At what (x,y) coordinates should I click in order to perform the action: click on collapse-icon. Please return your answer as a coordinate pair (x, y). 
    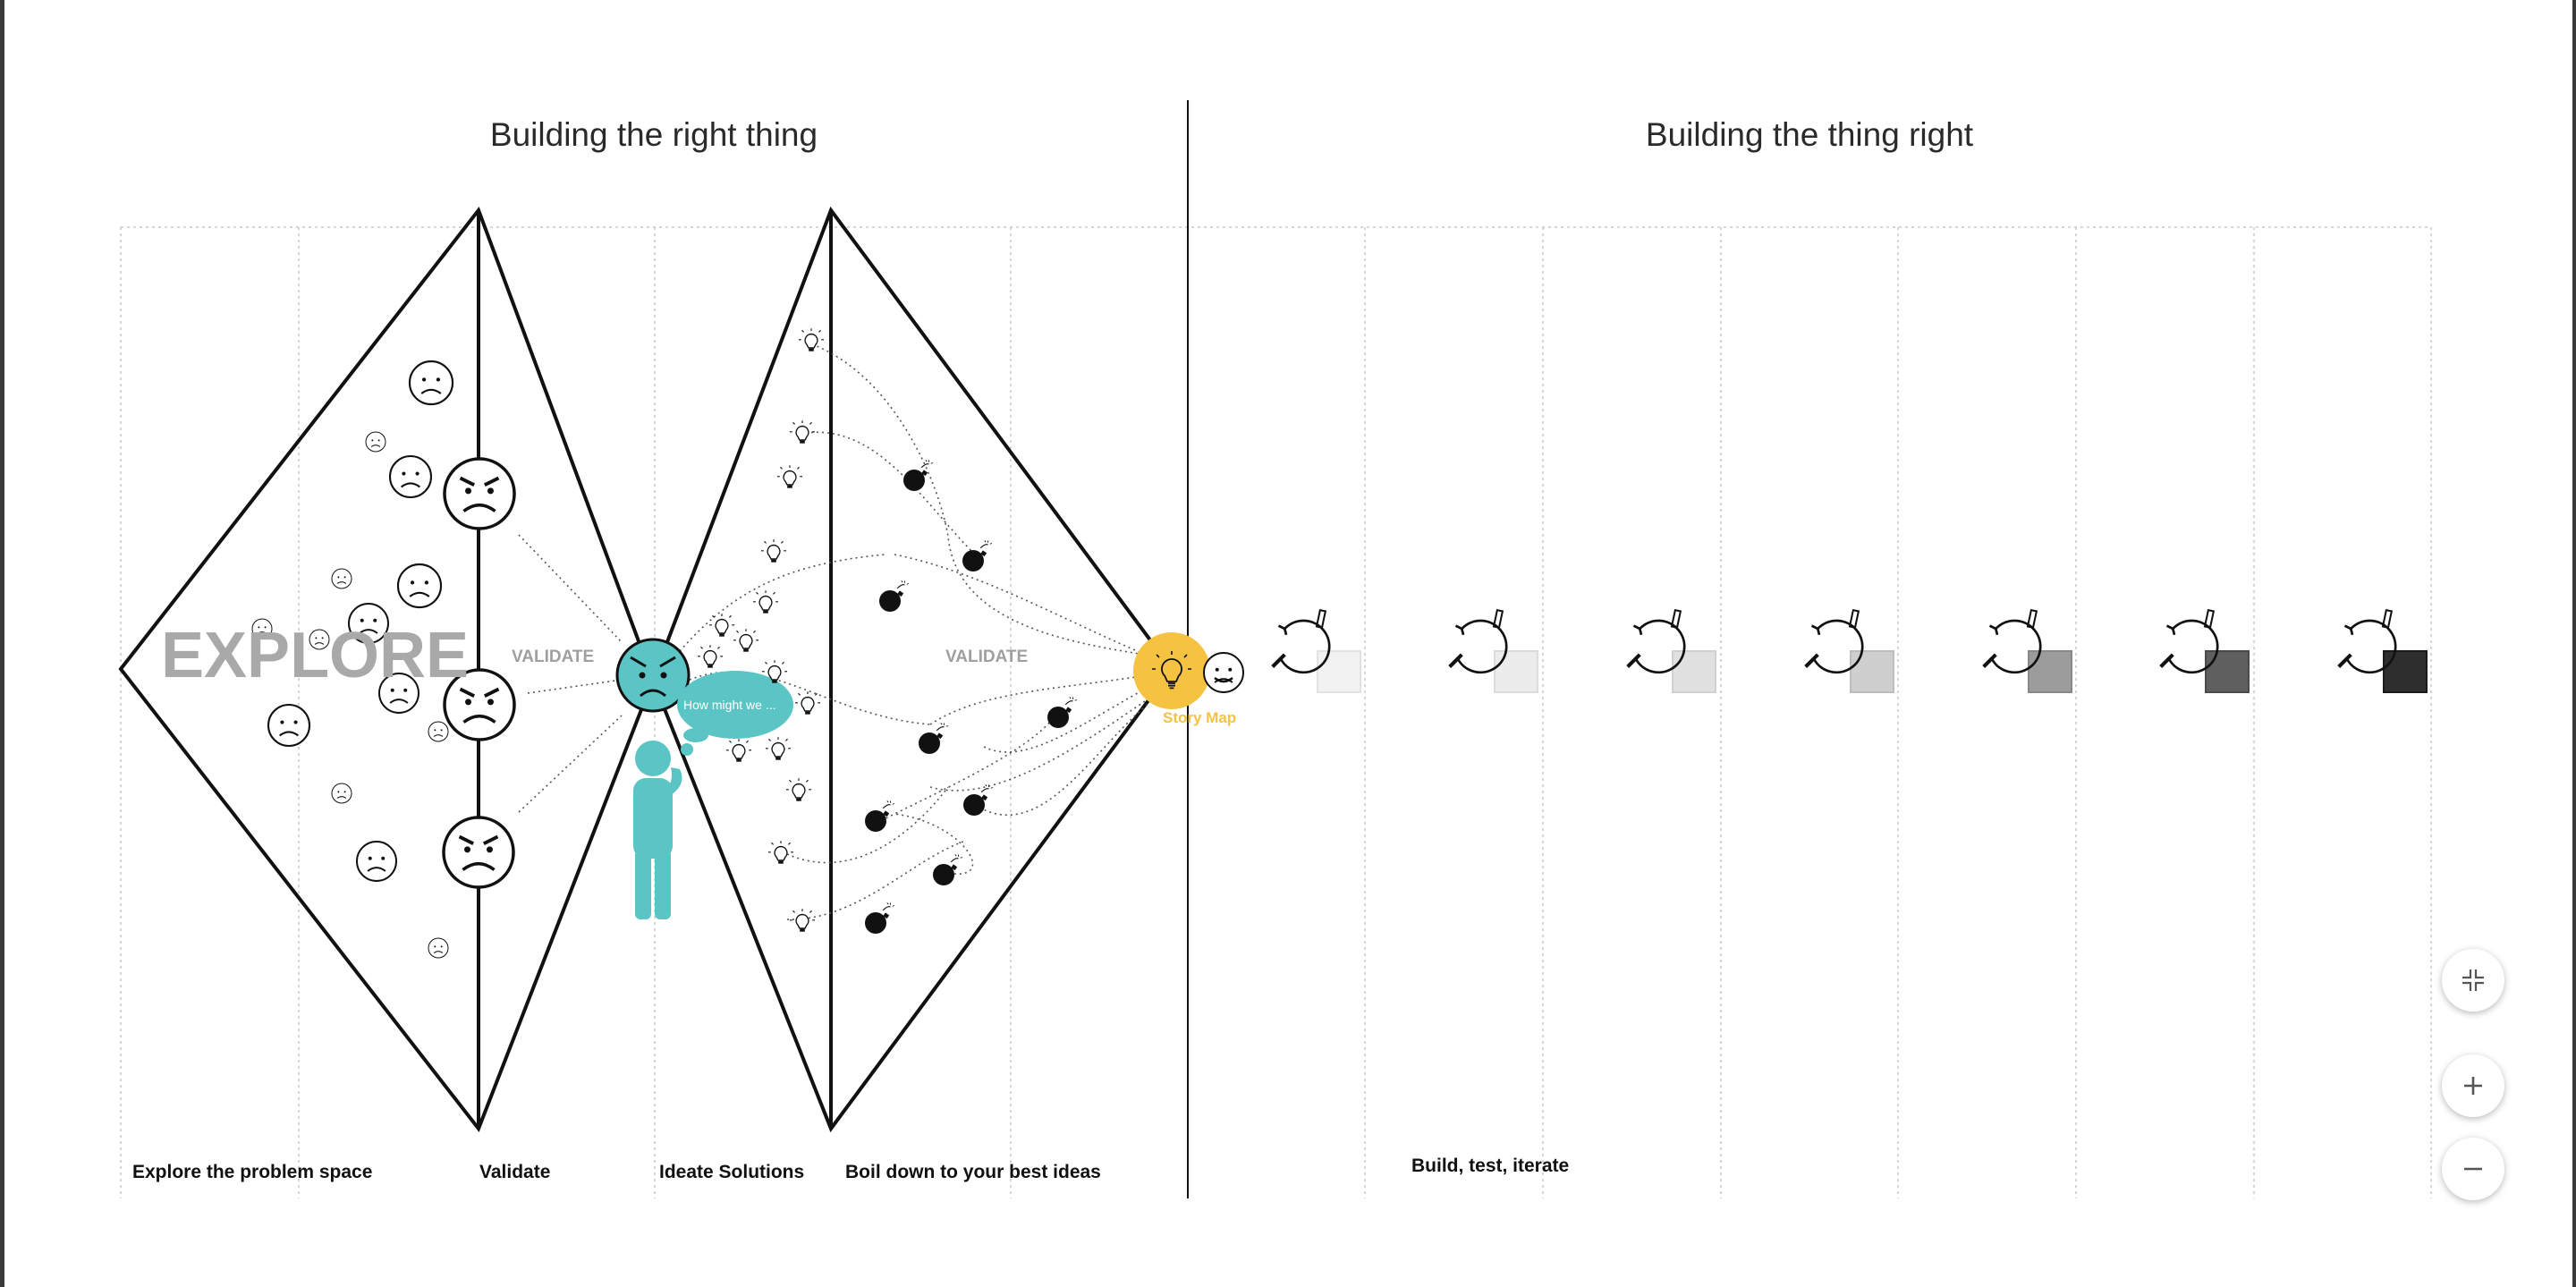
    Looking at the image, I should click on (2473, 980).